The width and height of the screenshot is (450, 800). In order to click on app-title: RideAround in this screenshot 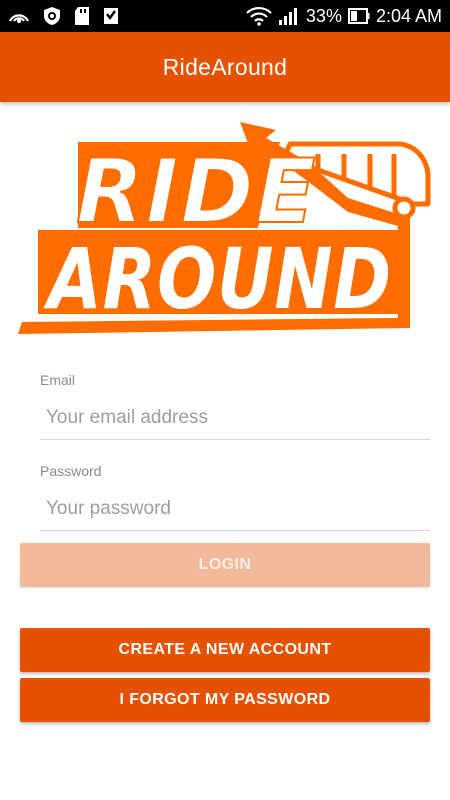, I will do `click(225, 66)`.